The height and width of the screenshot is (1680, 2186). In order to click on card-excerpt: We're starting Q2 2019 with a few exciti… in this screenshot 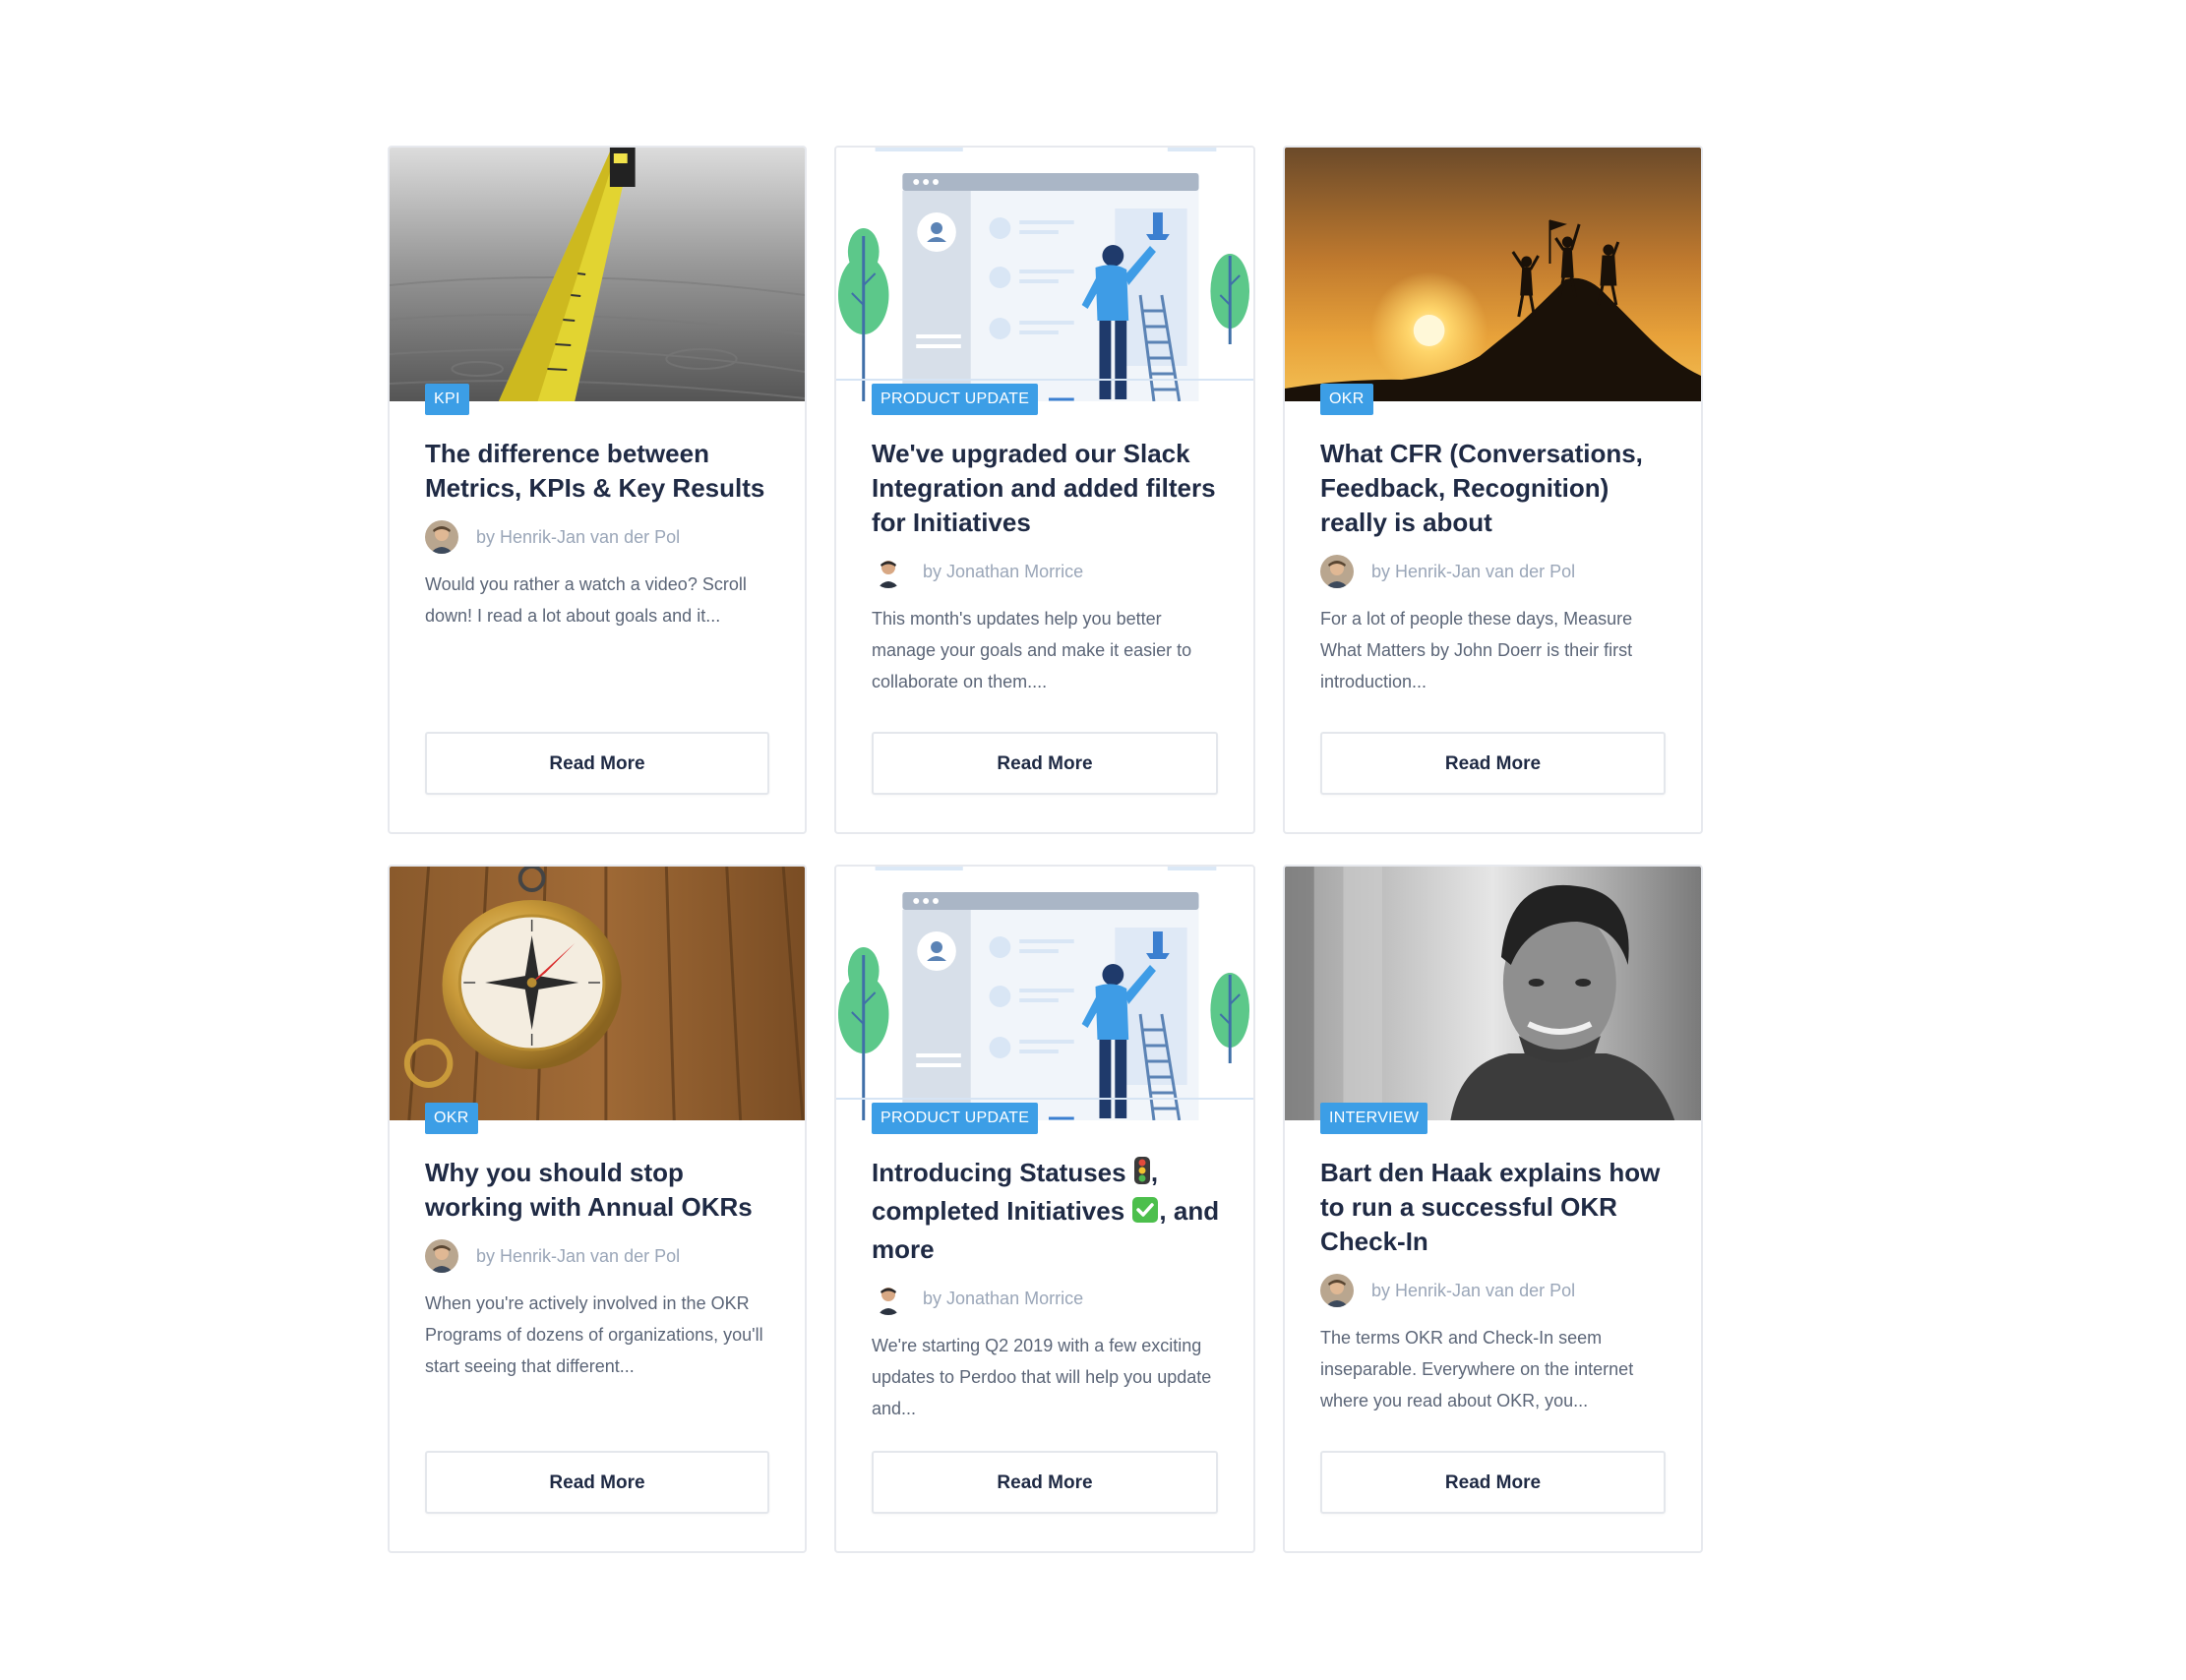, I will do `click(1042, 1377)`.